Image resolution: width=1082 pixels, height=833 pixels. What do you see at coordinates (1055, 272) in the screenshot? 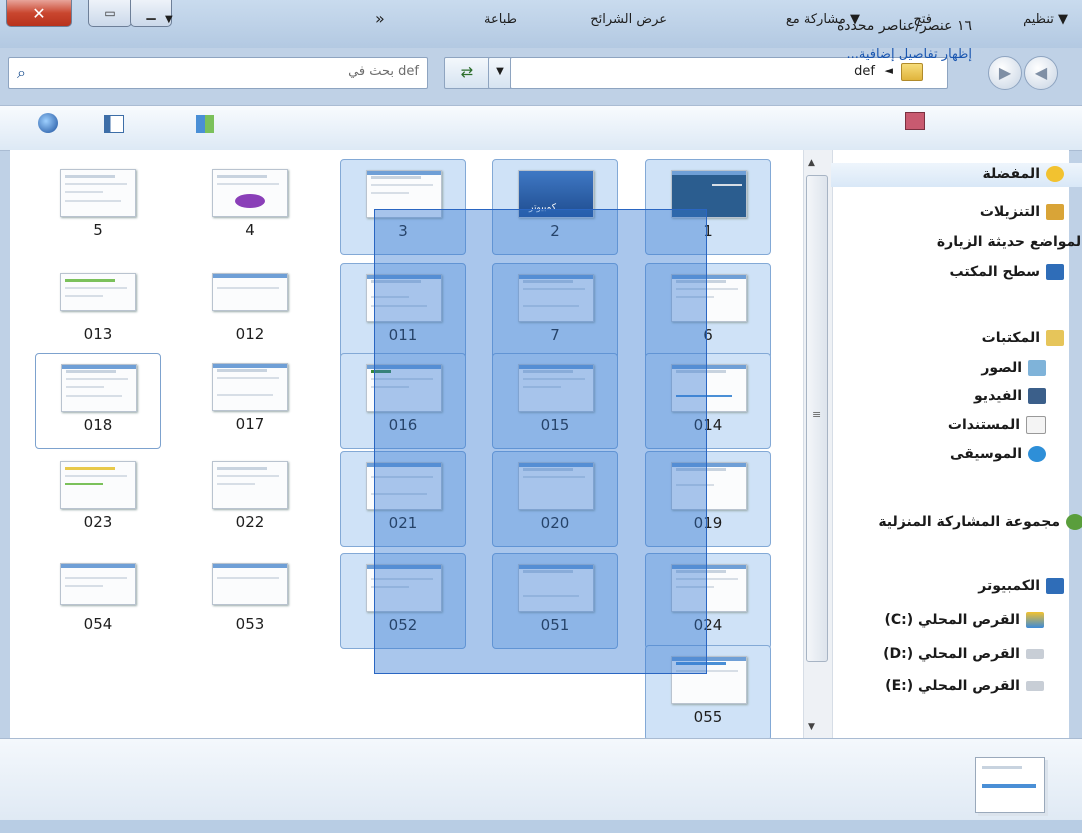
I see `desktop-icon` at bounding box center [1055, 272].